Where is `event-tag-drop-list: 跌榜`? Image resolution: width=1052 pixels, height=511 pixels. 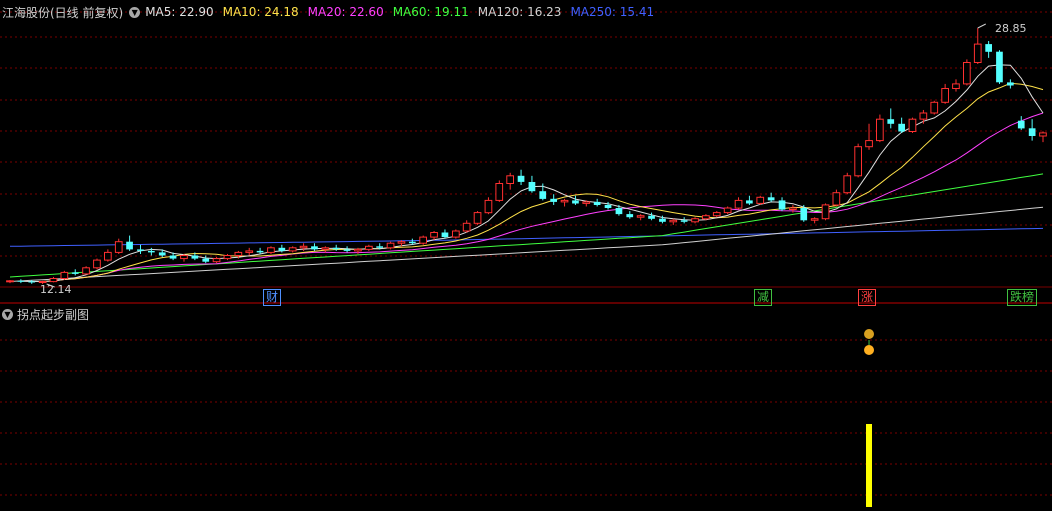
event-tag-drop-list: 跌榜 is located at coordinates (1022, 297).